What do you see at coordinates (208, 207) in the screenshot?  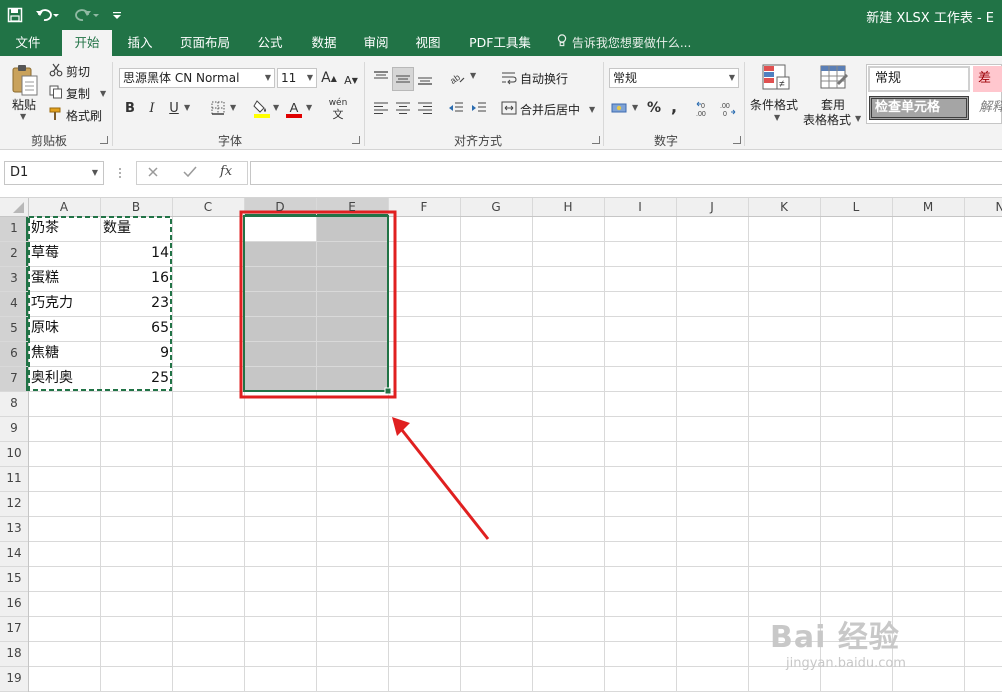 I see `column-header-c: C` at bounding box center [208, 207].